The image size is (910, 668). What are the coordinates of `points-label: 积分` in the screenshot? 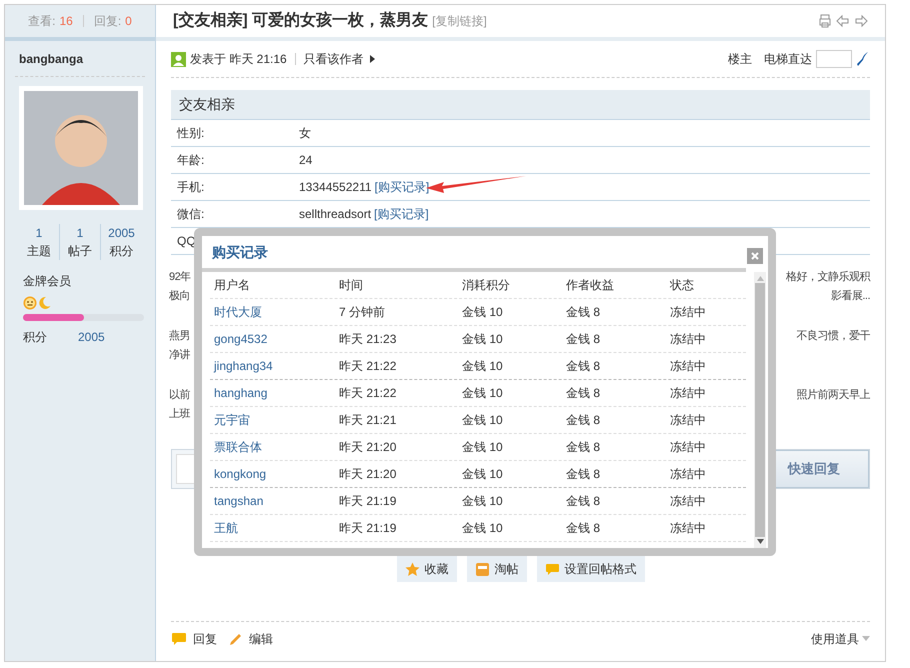 It's located at (35, 337).